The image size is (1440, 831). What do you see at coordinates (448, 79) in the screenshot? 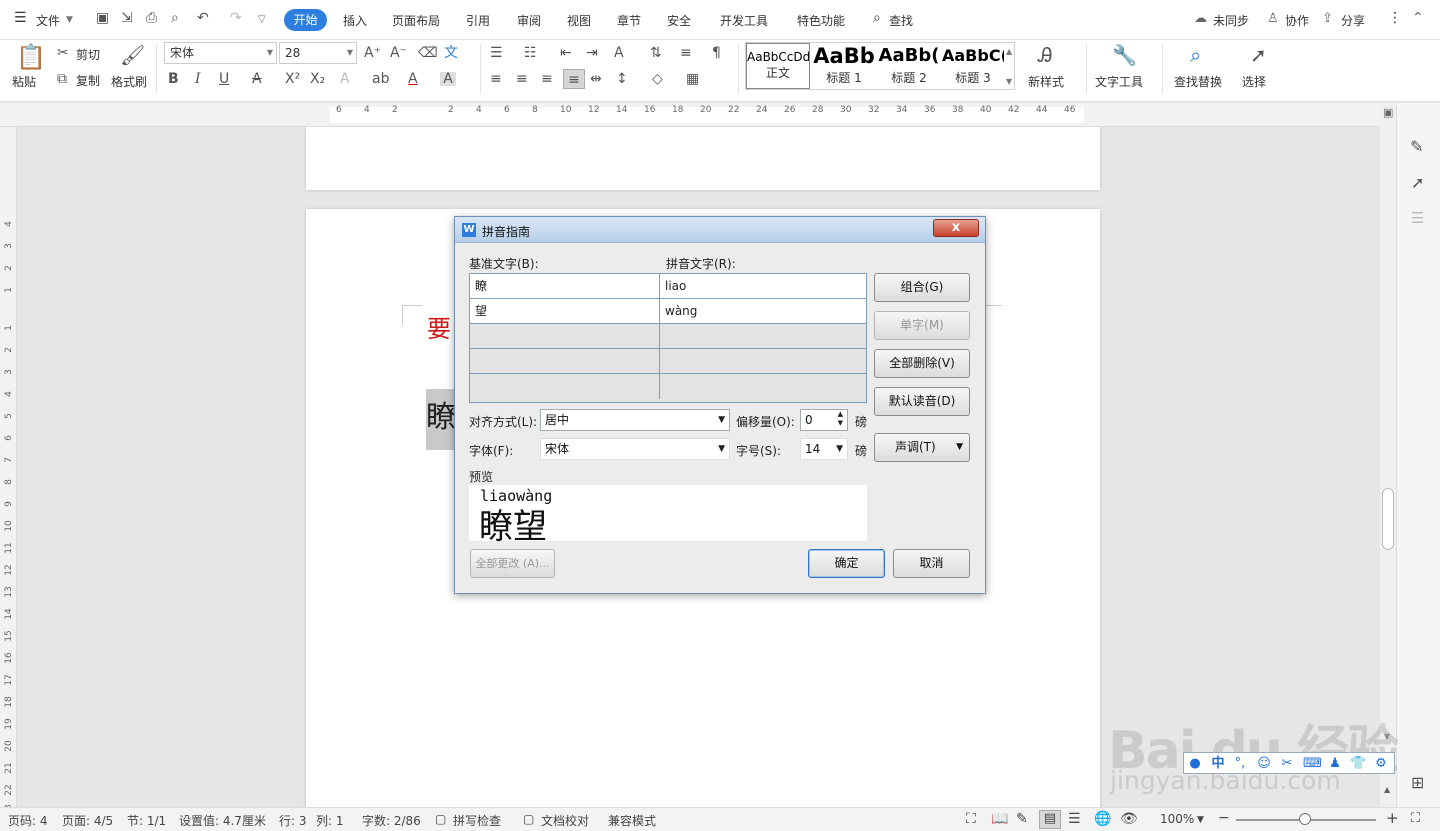
I see `char-shading-icon: A` at bounding box center [448, 79].